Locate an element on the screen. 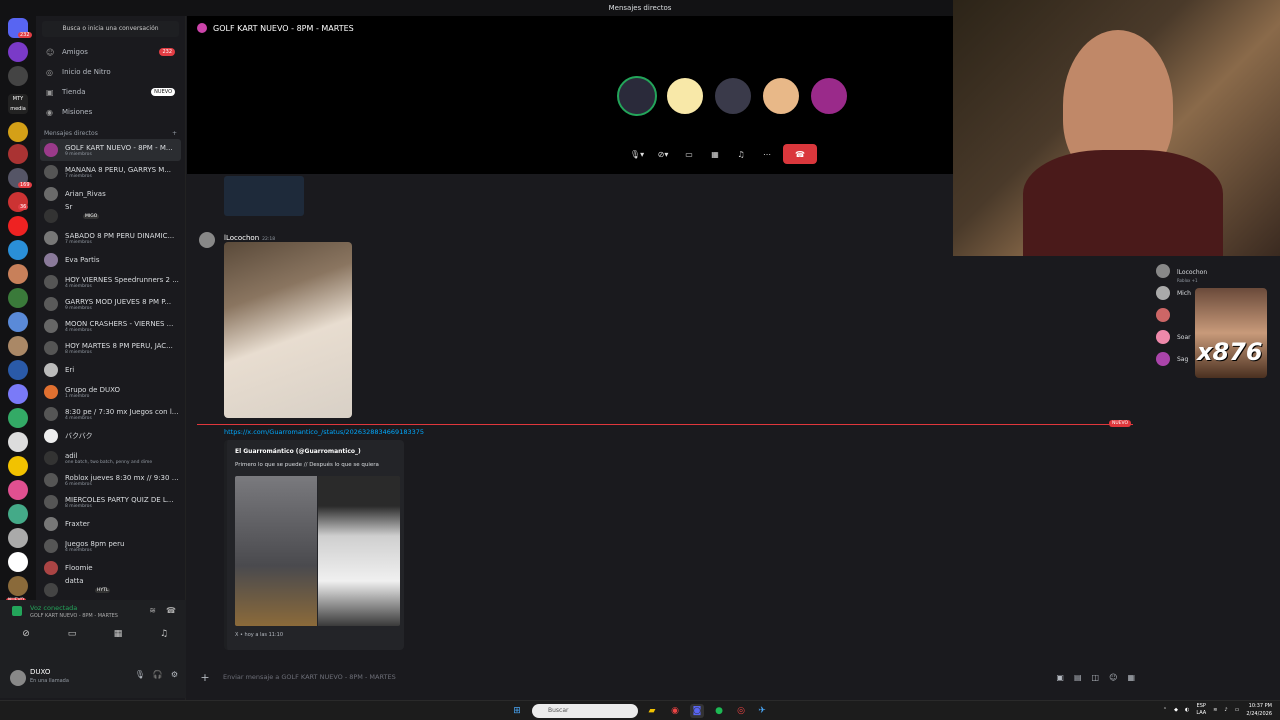 This screenshot has height=720, width=1280. embed-author: El Guarromántico (@Guarromantico_) is located at coordinates (298, 451).